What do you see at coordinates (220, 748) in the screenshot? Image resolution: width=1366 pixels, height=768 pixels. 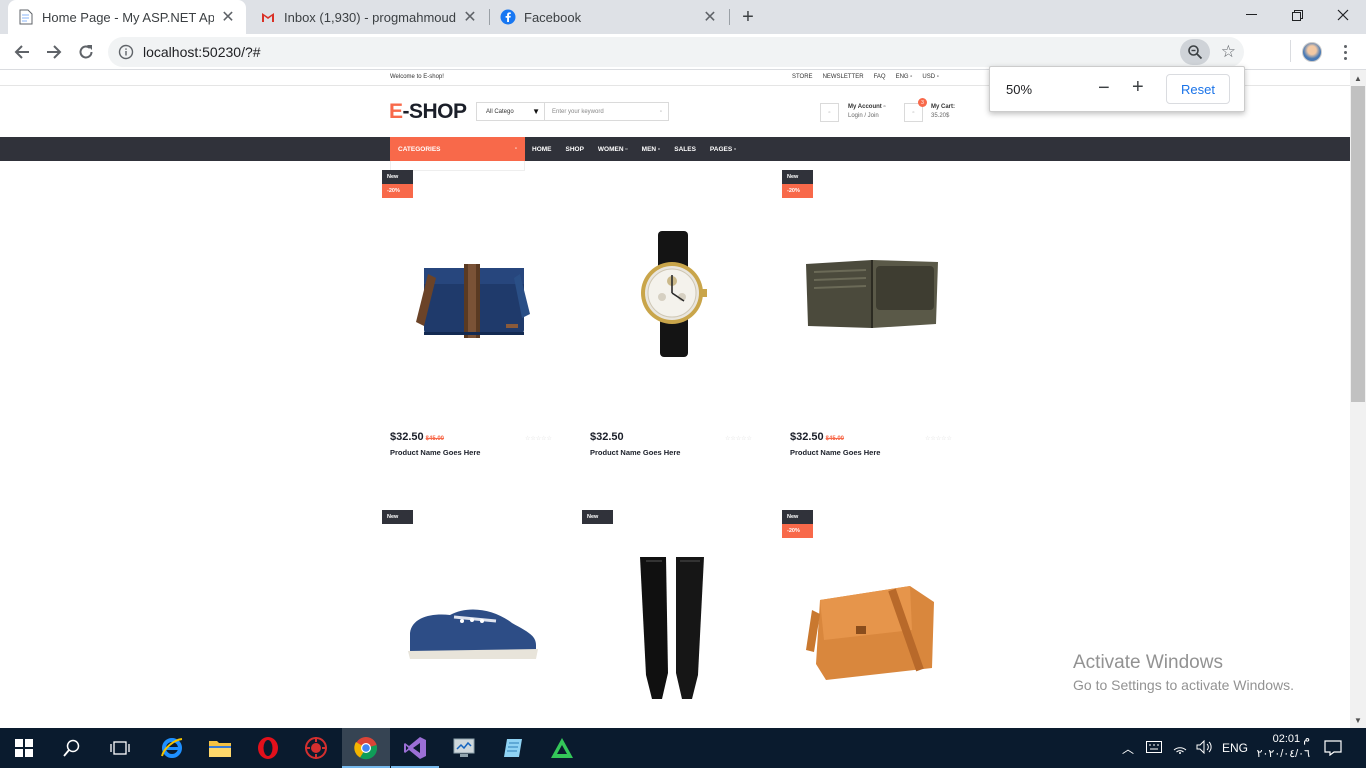 I see `file-explorer-icon` at bounding box center [220, 748].